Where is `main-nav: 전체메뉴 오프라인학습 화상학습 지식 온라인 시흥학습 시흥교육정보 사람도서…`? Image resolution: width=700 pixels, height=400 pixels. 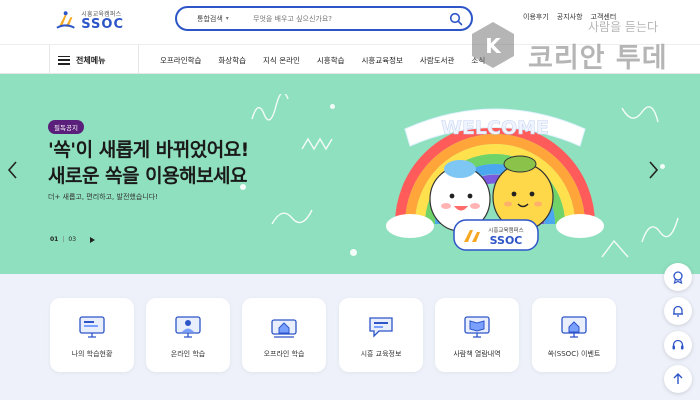 main-nav: 전체메뉴 오프라인학습 화상학습 지식 온라인 시흥학습 시흥교육정보 사람도서… is located at coordinates (350, 59).